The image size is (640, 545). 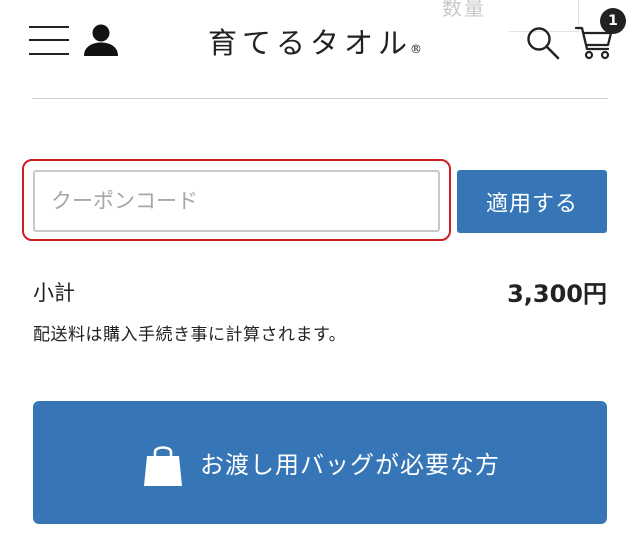 I want to click on cart-count-badge: 1, so click(x=613, y=21).